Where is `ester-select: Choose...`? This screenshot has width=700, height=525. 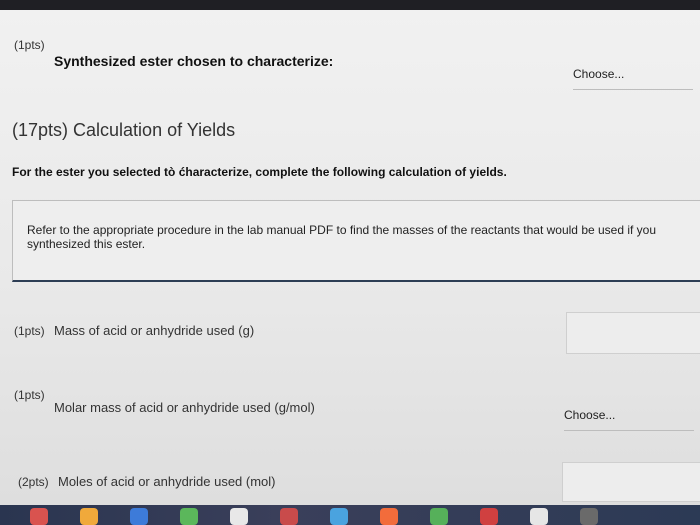
ester-select: Choose... is located at coordinates (633, 78).